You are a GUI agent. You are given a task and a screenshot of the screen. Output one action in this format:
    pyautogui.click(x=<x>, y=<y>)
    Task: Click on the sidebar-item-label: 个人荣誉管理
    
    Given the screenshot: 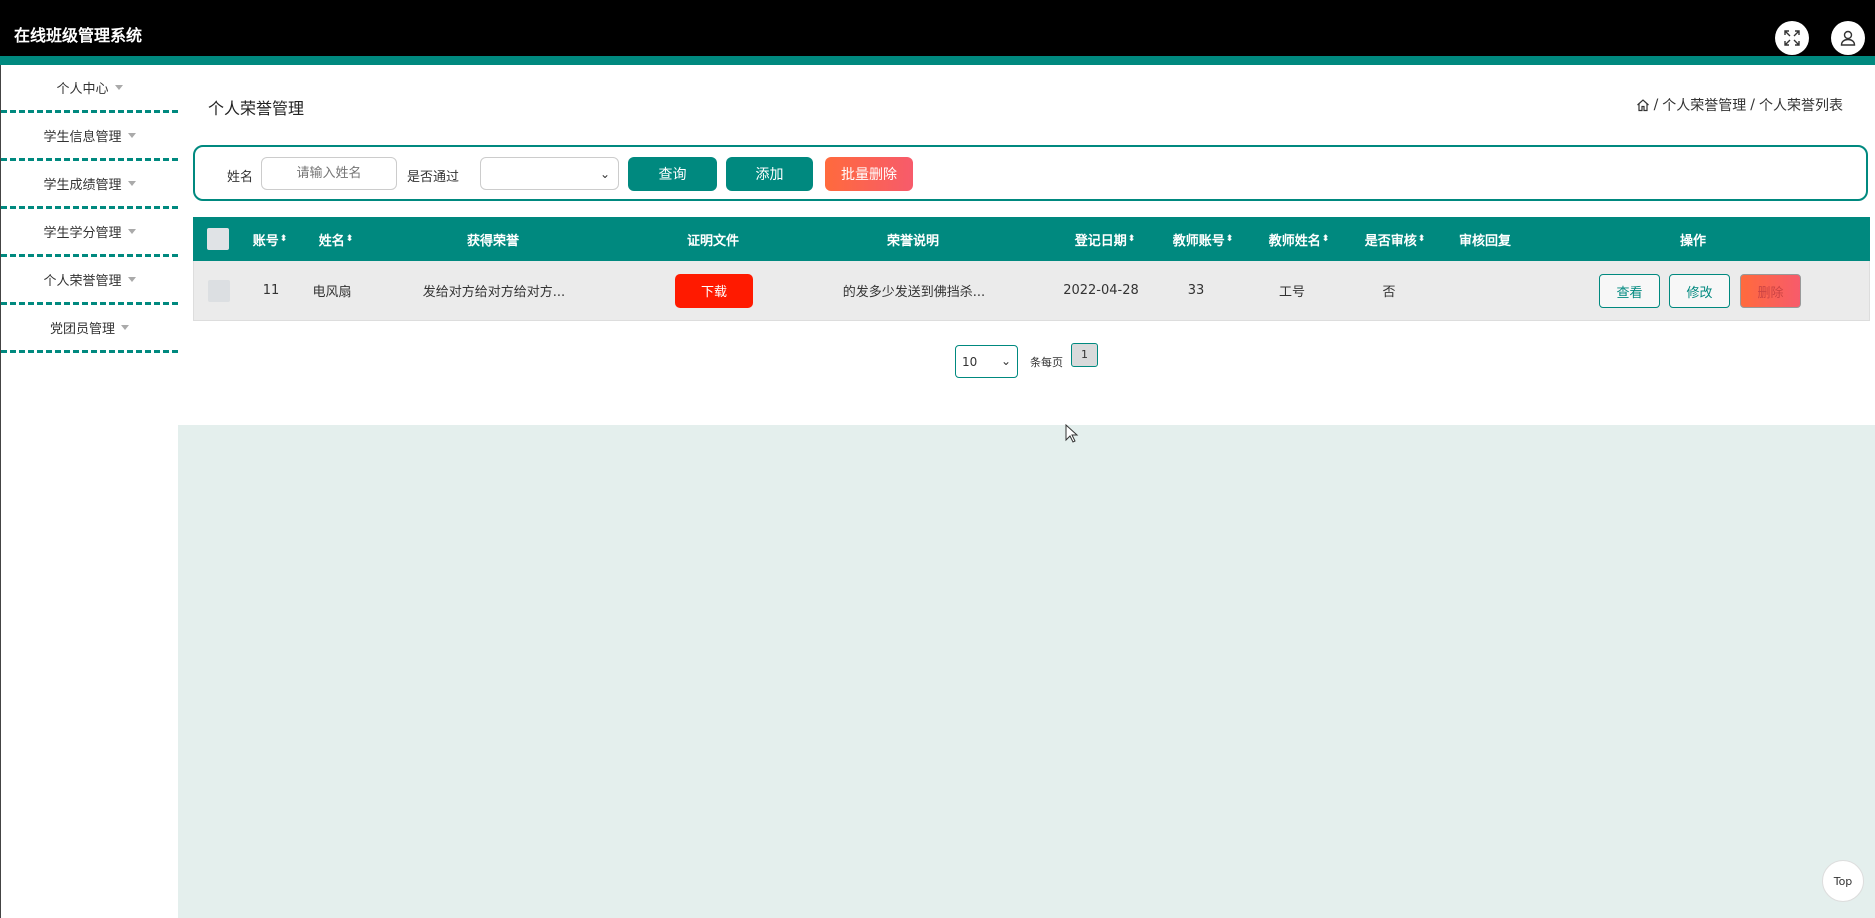 What is the action you would take?
    pyautogui.click(x=82, y=281)
    